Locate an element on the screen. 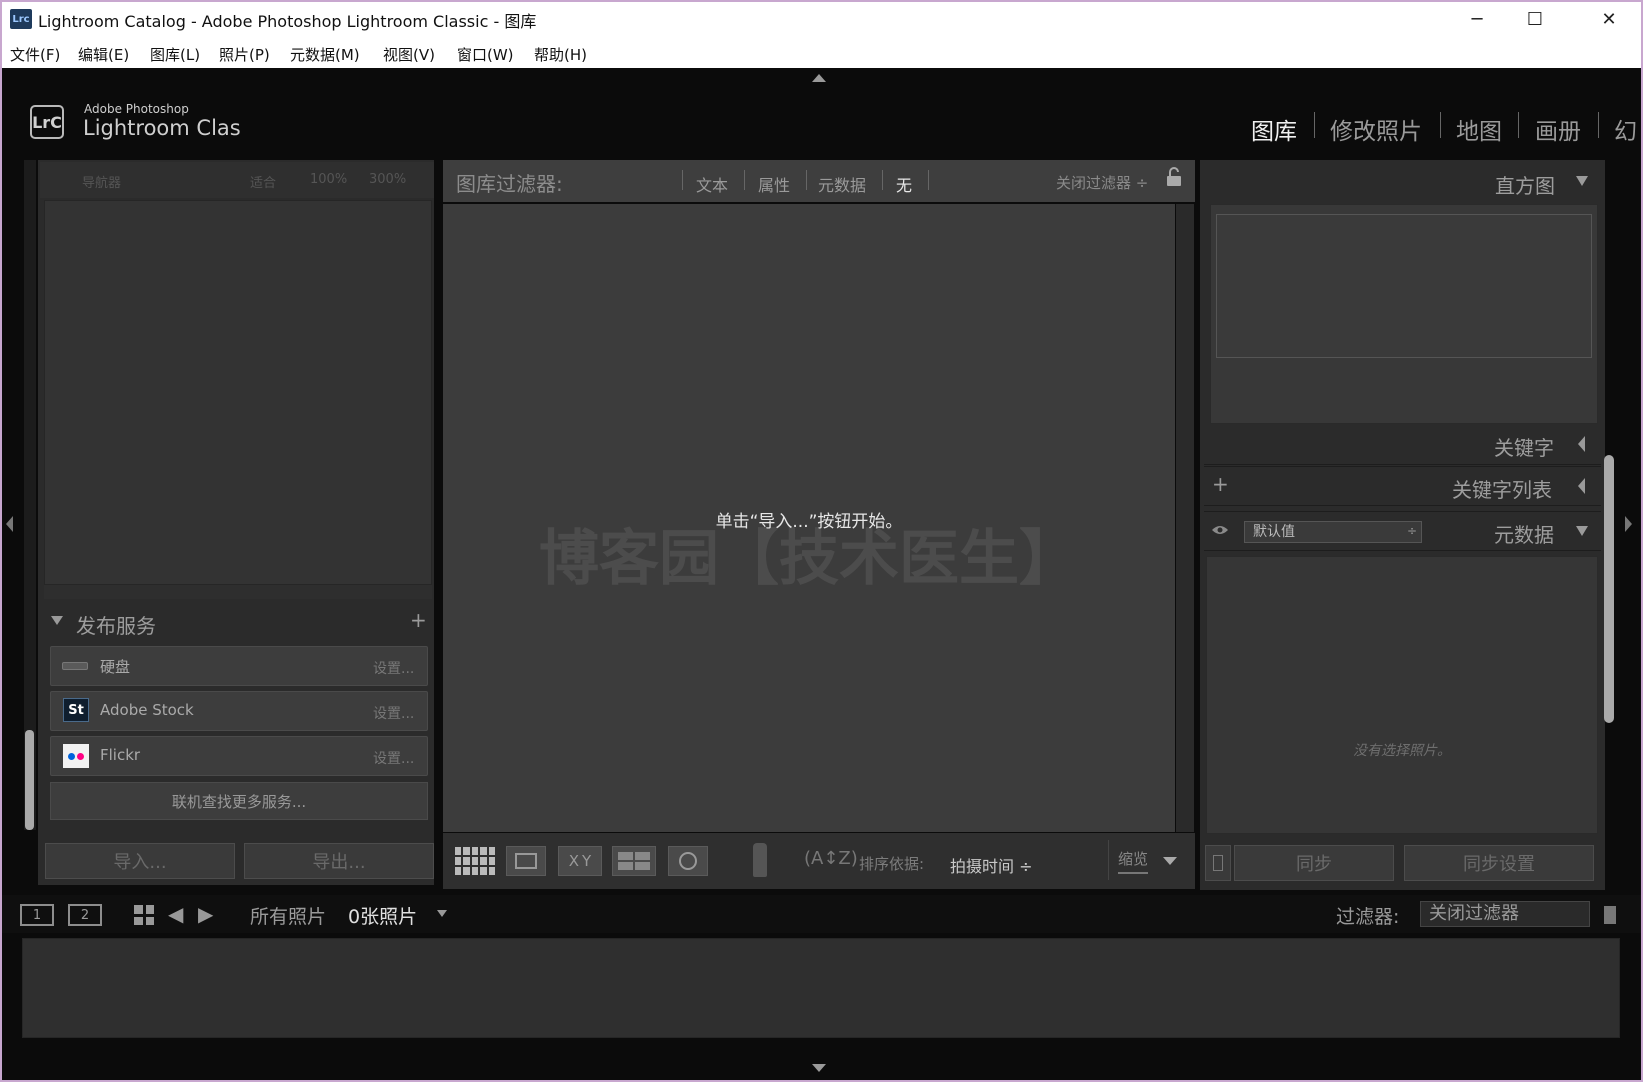 The width and height of the screenshot is (1643, 1082). grid-scrollbar is located at coordinates (1185, 518).